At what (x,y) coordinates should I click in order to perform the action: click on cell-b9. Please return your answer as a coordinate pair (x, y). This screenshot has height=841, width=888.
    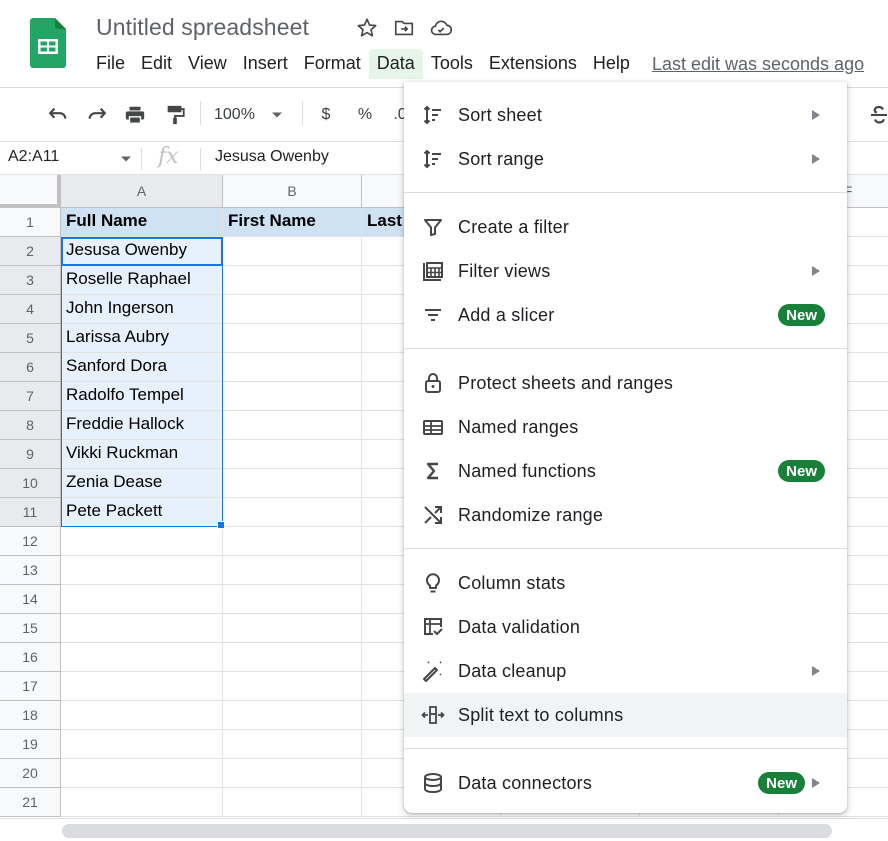
    Looking at the image, I should click on (292, 454).